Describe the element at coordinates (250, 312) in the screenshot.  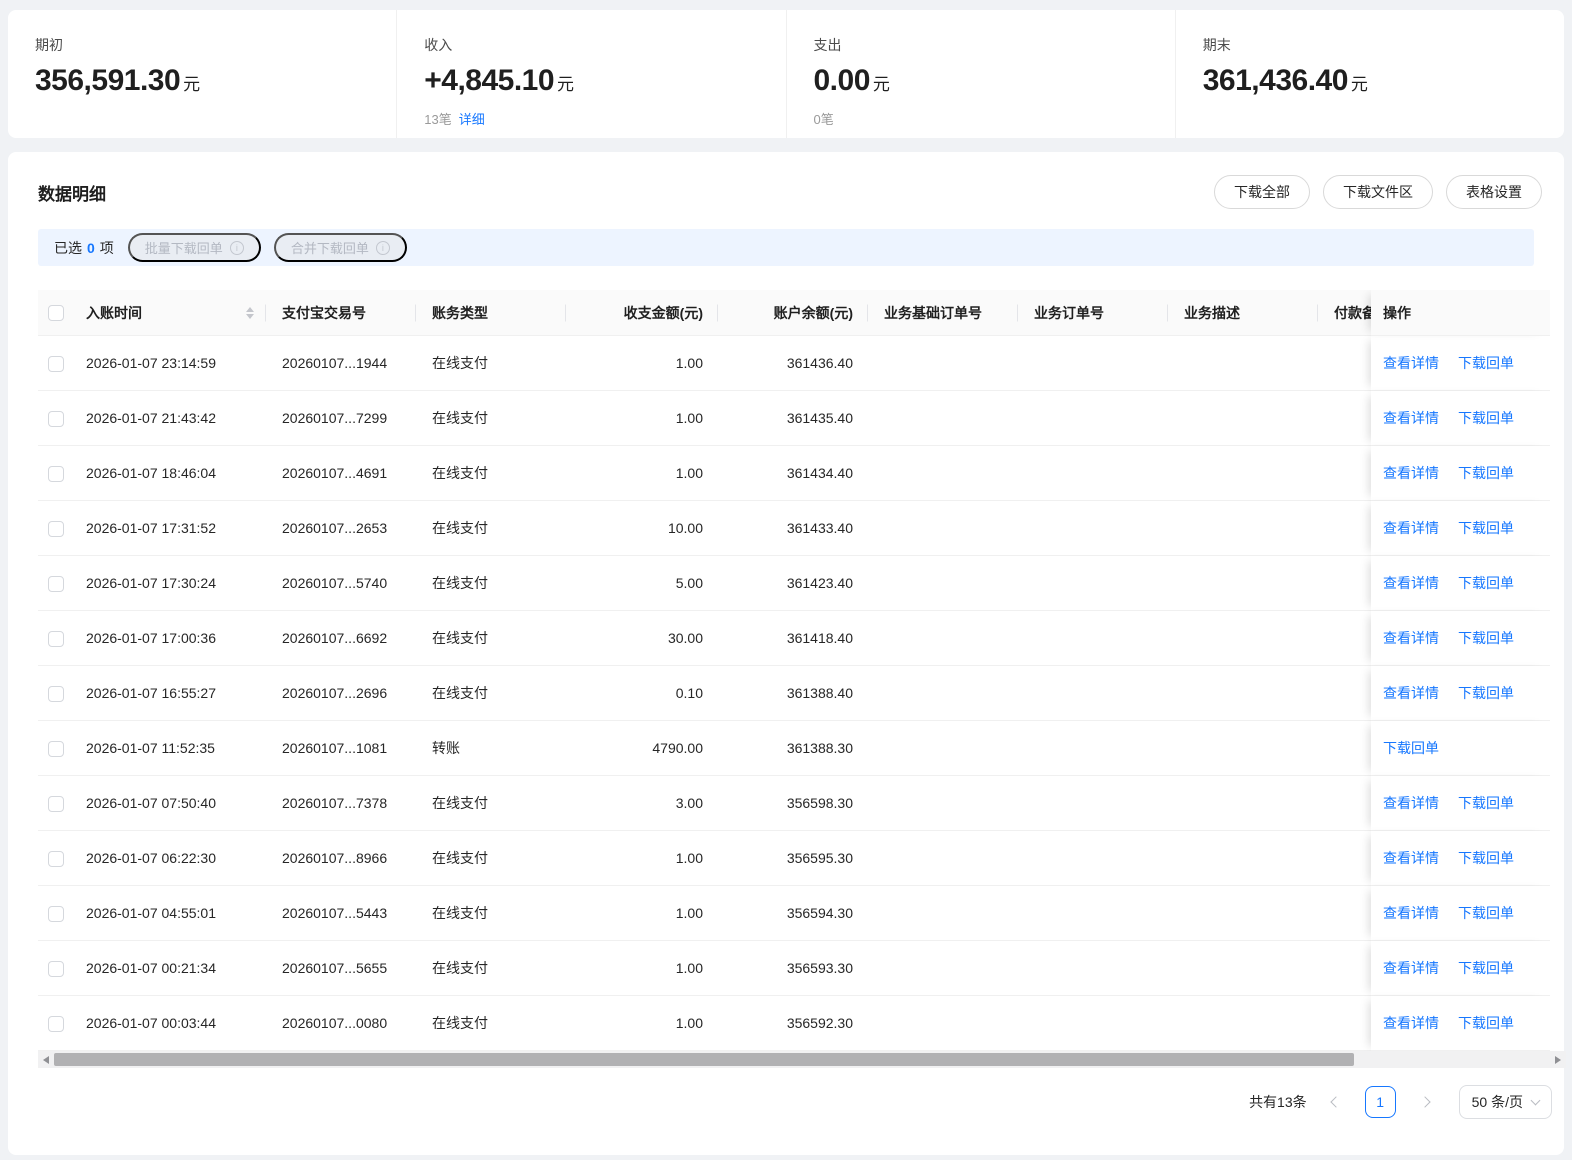
I see `sort-icon` at that location.